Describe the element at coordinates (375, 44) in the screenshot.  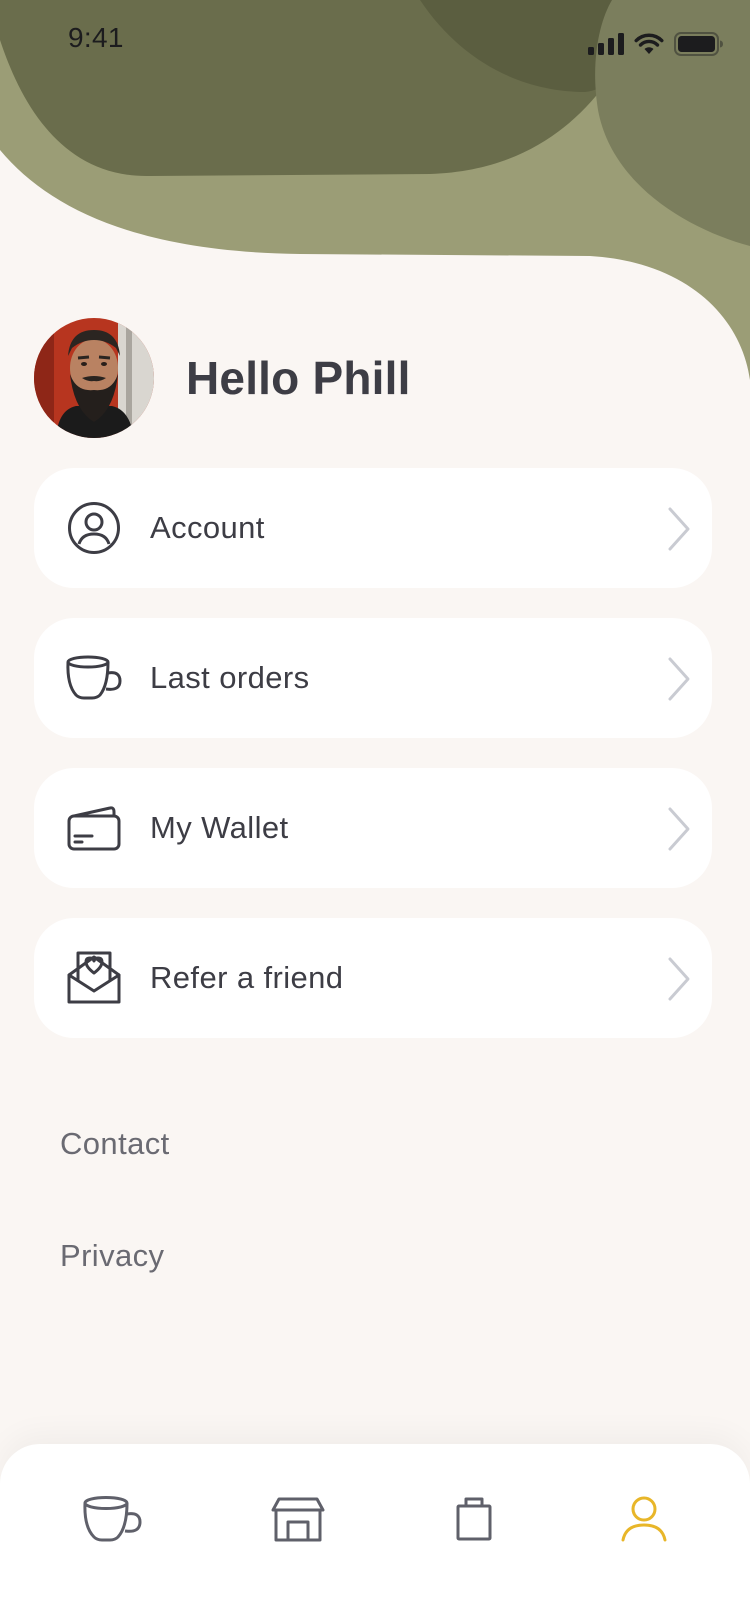
I see `status-bar: 9:41` at that location.